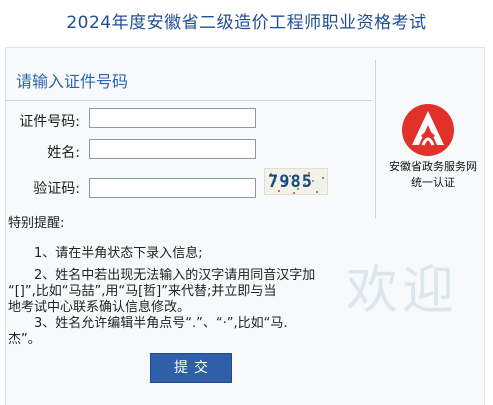  Describe the element at coordinates (56, 189) in the screenshot. I see `captcha-label: 验证码:` at that location.